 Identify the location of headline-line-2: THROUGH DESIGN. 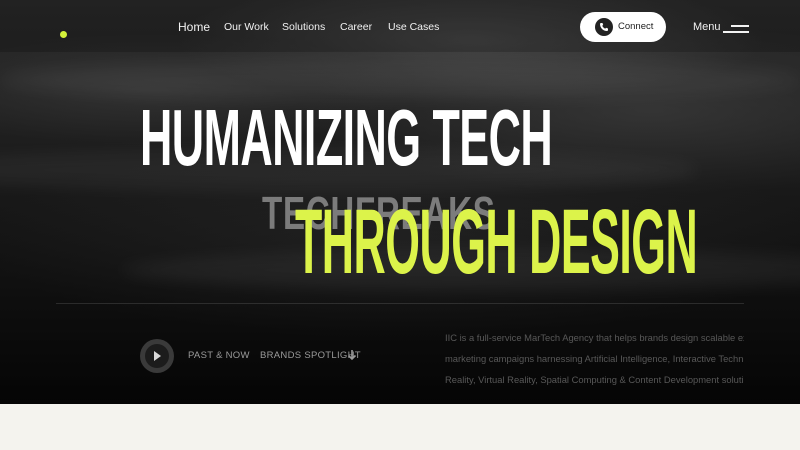
(496, 242).